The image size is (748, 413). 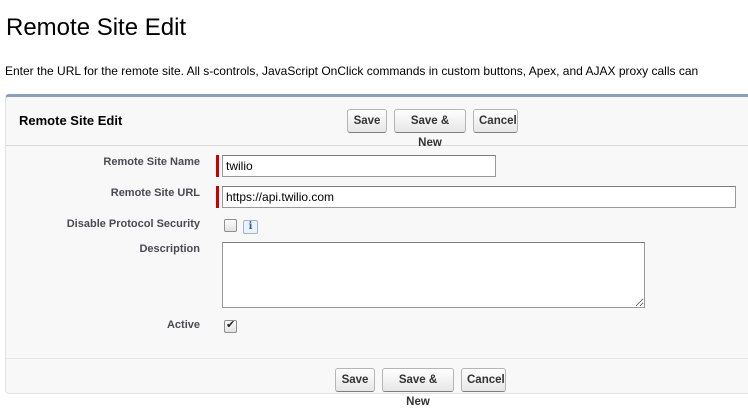 I want to click on description-textarea, so click(x=433, y=275).